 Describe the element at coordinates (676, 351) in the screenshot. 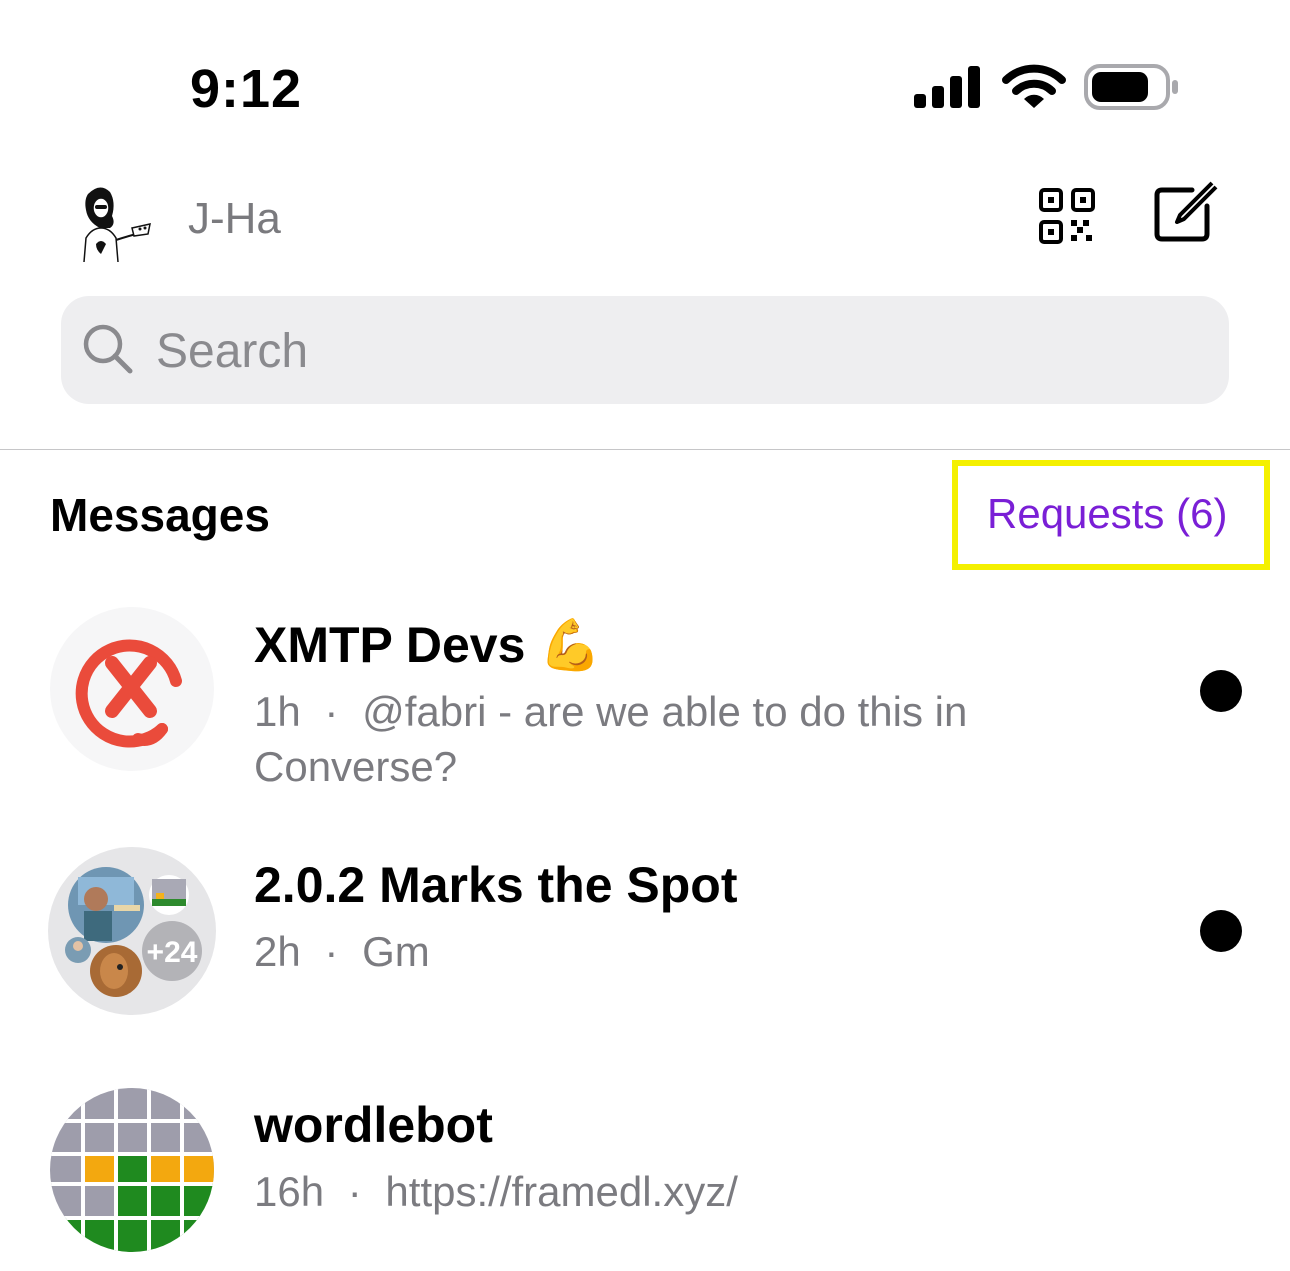

I see `search-input` at that location.